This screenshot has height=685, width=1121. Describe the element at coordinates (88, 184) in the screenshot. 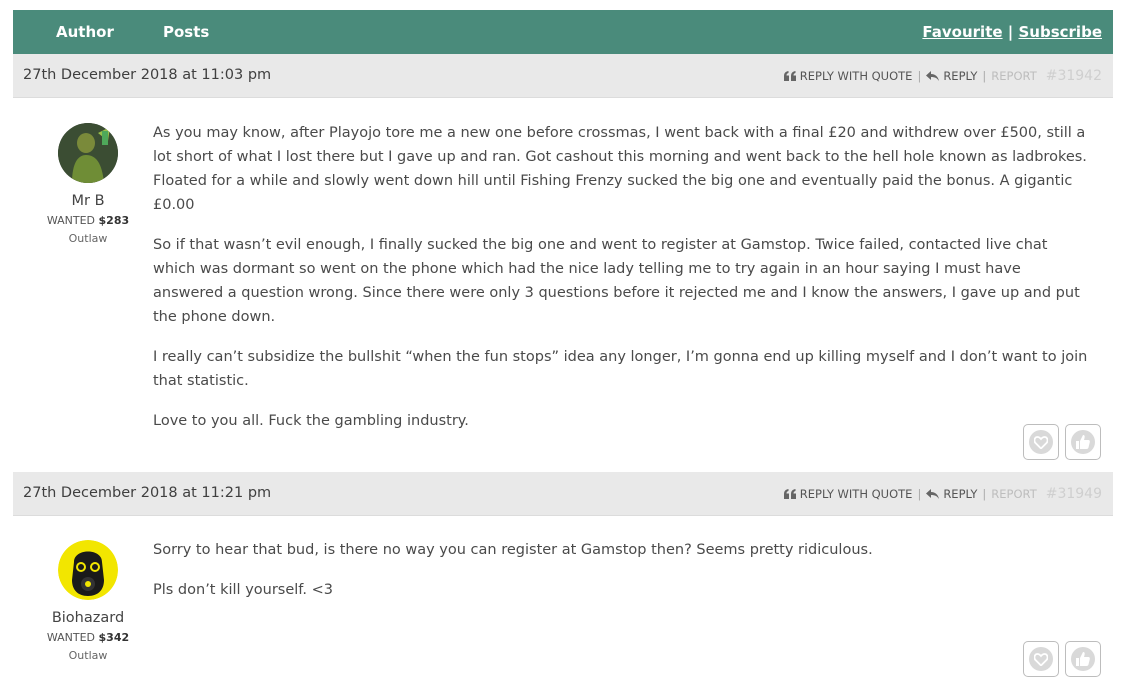

I see `author-info: Mr B WANTED $283 Outlaw` at that location.